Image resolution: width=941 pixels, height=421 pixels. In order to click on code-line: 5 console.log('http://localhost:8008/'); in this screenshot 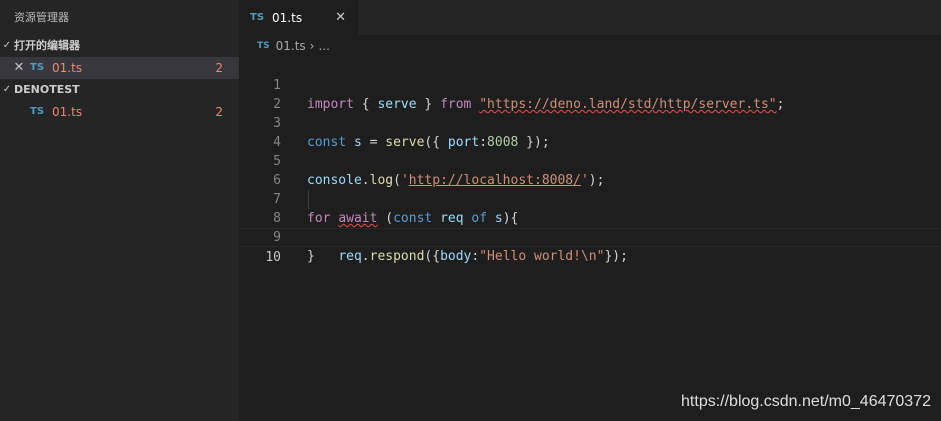, I will do `click(590, 160)`.